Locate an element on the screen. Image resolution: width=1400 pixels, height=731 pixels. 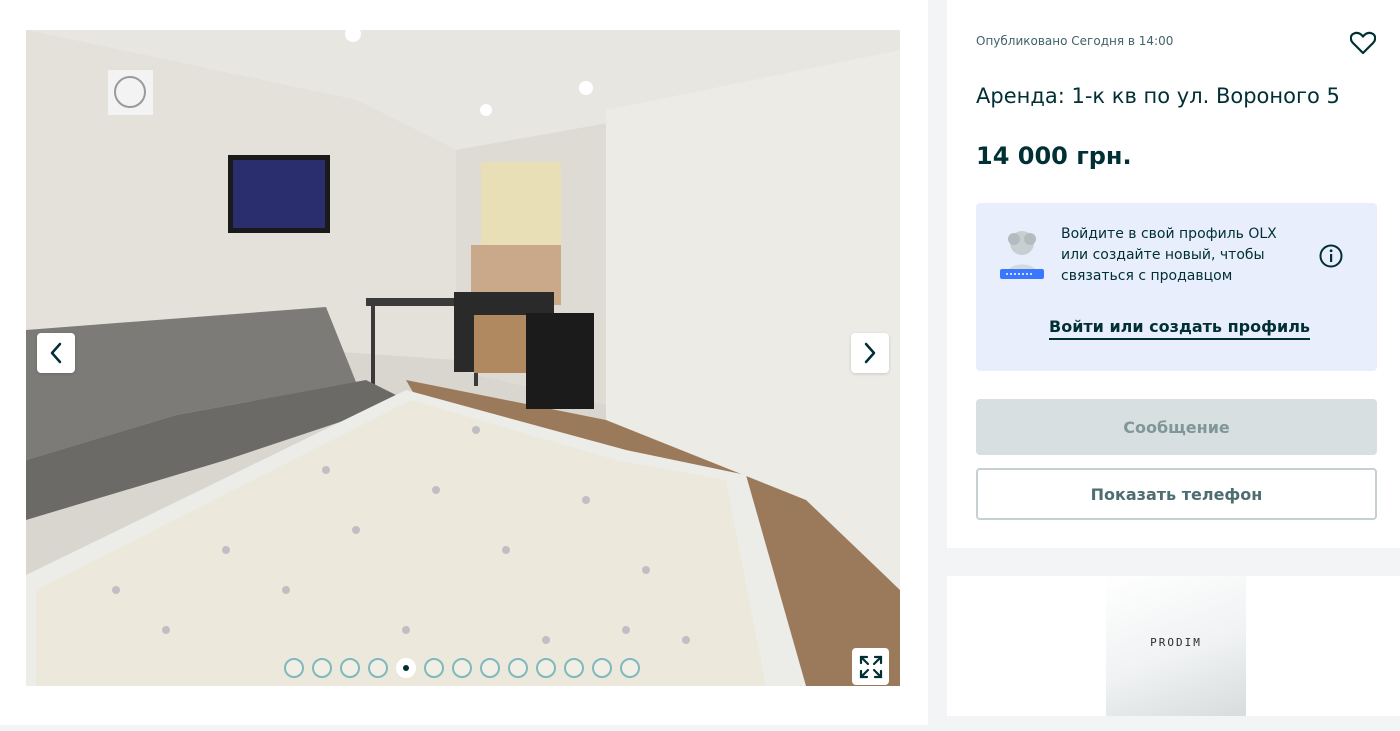
ad-banner: PRODIM is located at coordinates (1176, 646).